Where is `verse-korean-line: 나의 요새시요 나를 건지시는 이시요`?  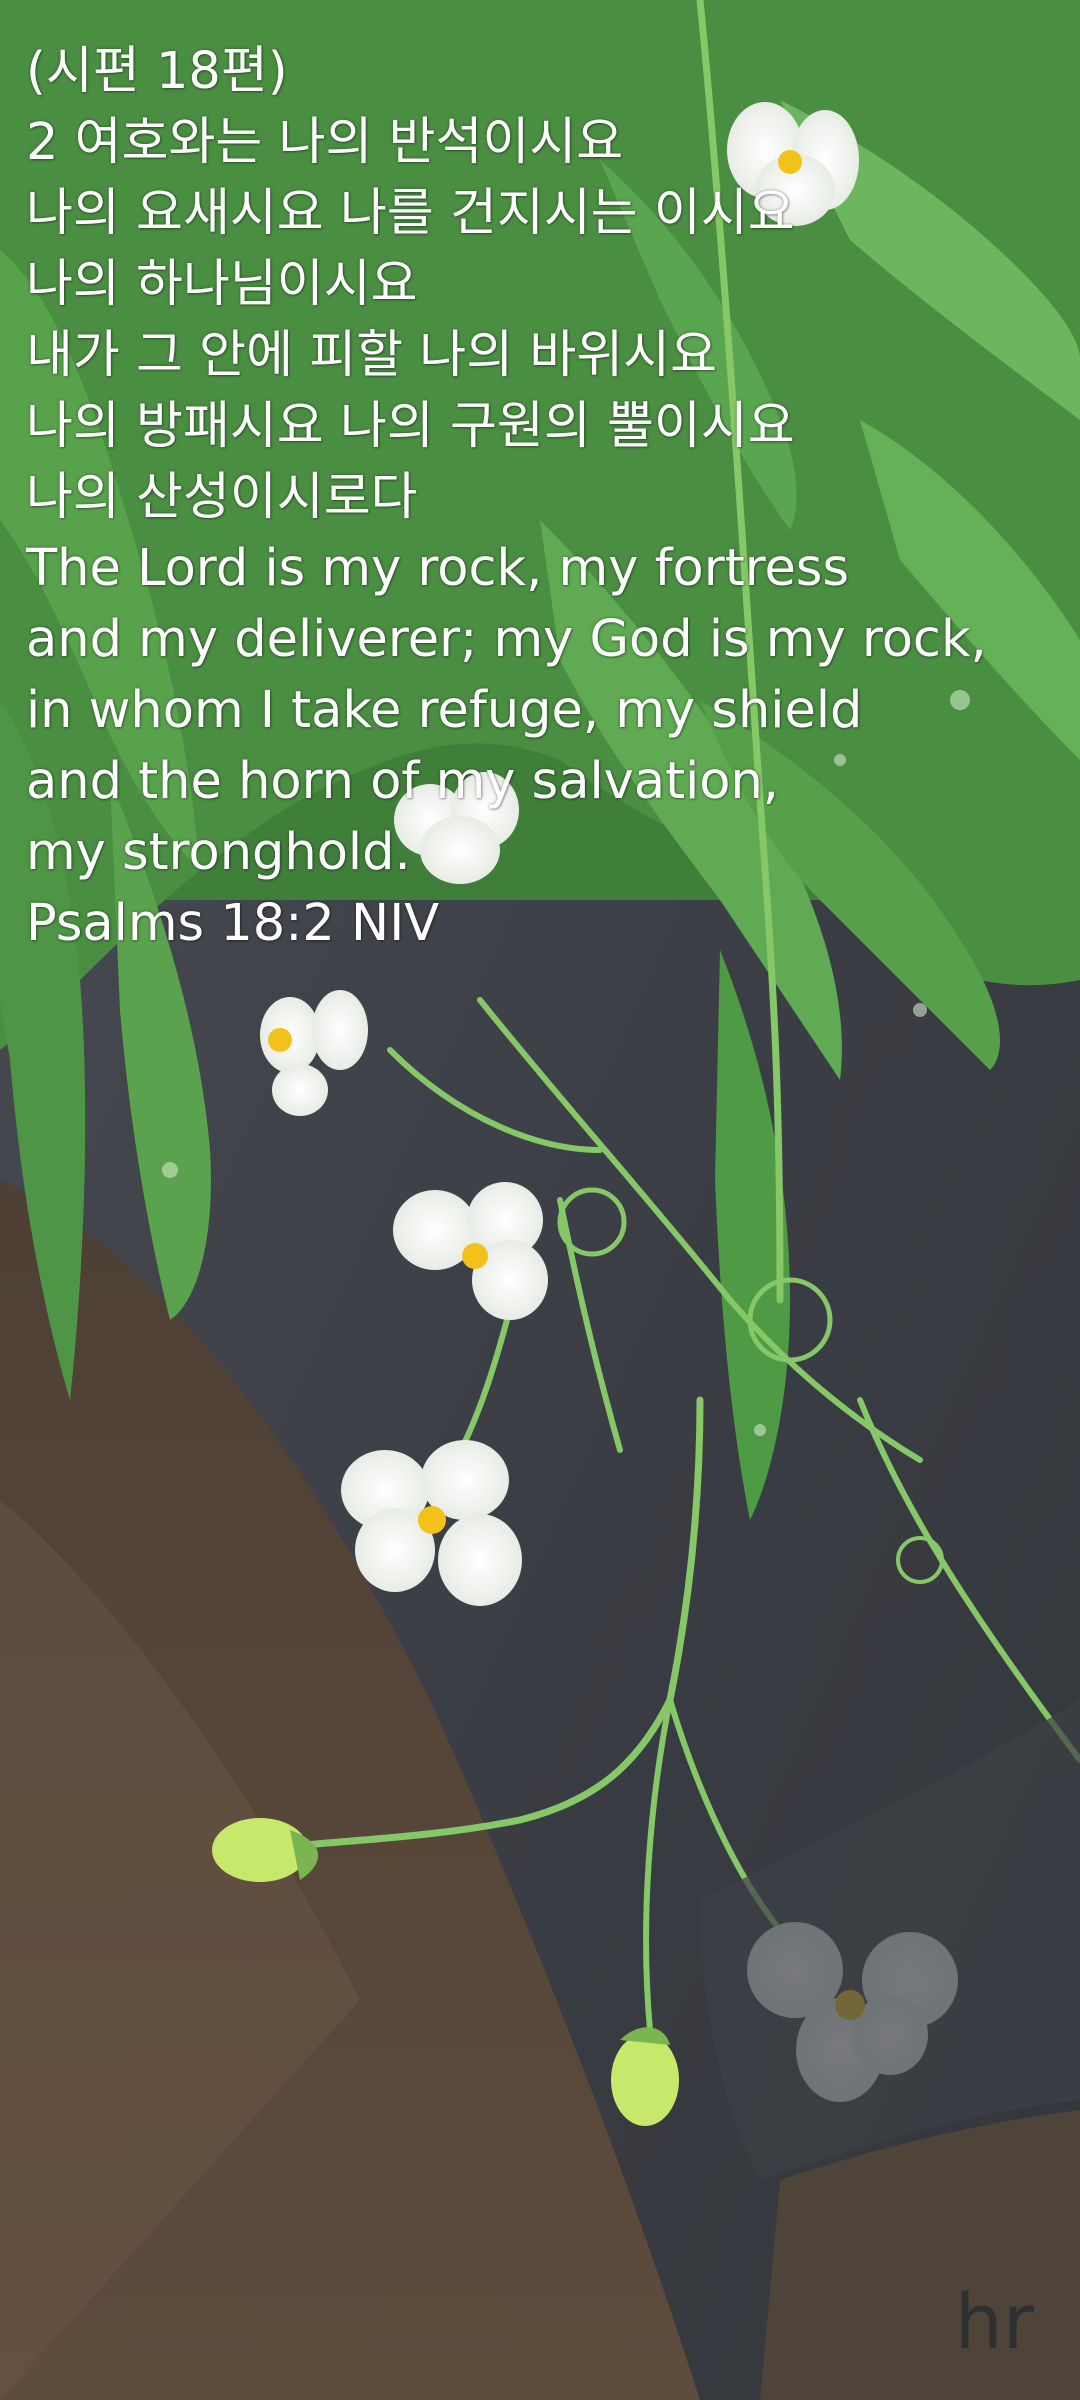 verse-korean-line: 나의 요새시요 나를 건지시는 이시요 is located at coordinates (410, 213).